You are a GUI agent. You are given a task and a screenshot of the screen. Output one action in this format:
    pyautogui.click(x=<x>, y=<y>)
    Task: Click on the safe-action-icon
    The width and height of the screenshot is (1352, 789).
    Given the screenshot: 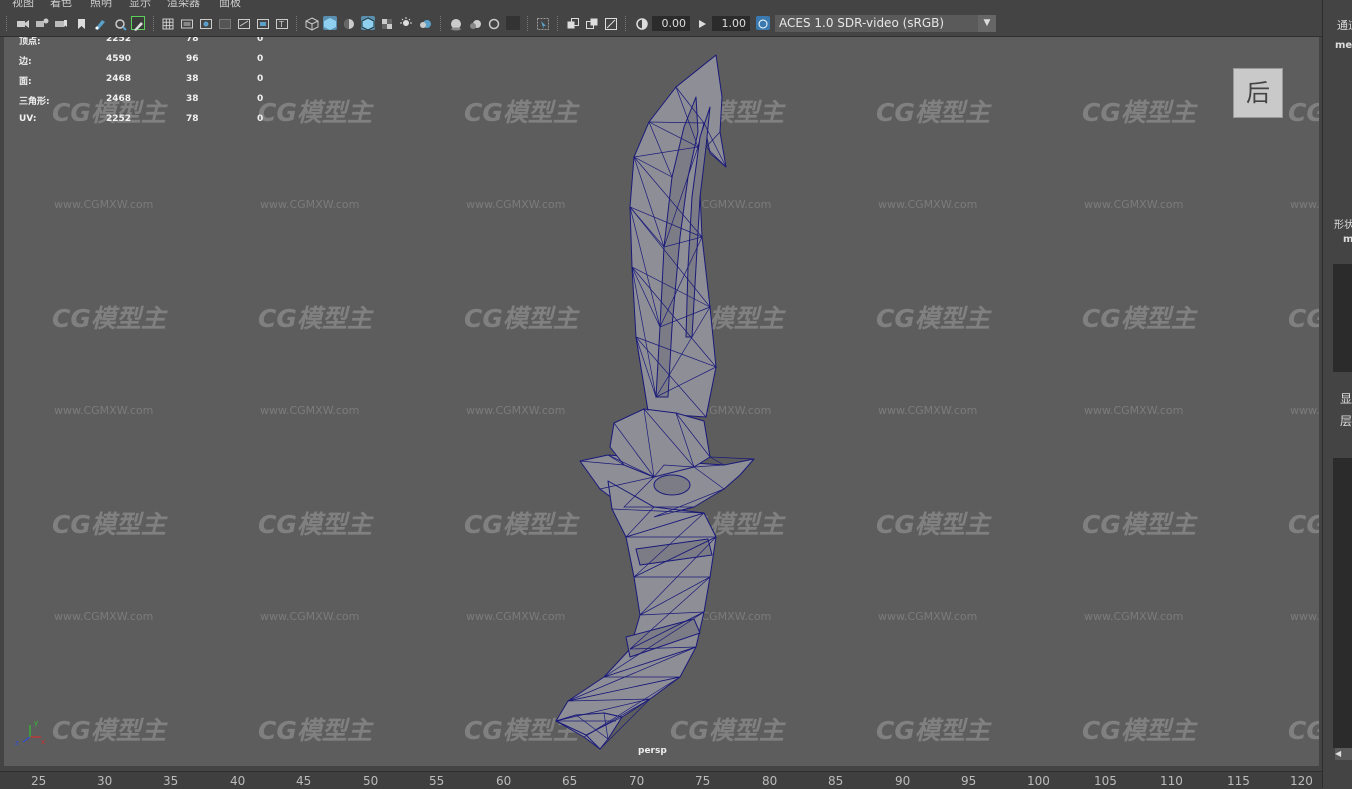 What is the action you would take?
    pyautogui.click(x=263, y=23)
    